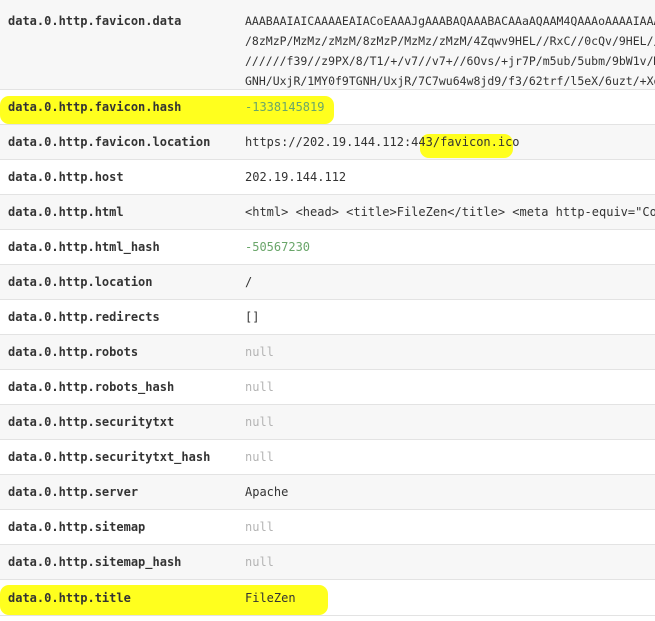 The width and height of the screenshot is (655, 621). Describe the element at coordinates (91, 422) in the screenshot. I see `row-key: data.0.http.securitytxt` at that location.